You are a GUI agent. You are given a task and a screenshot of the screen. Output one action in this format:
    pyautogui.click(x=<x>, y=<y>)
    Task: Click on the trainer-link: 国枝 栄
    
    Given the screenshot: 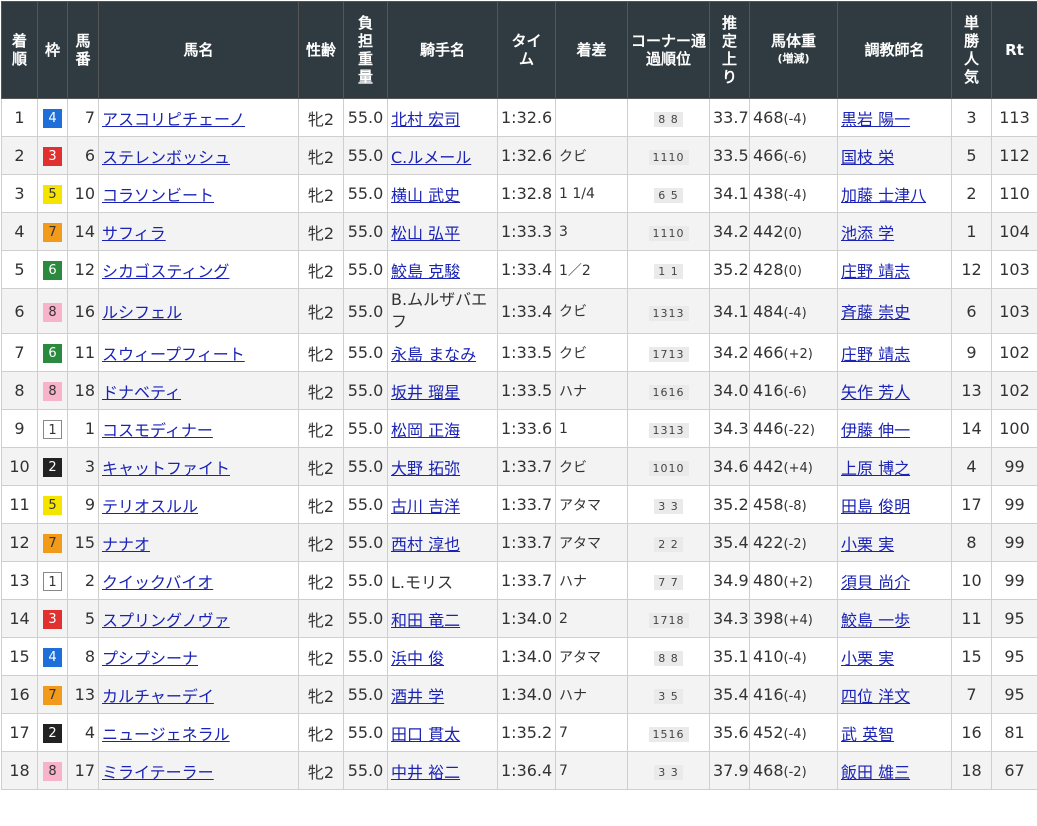 What is the action you would take?
    pyautogui.click(x=867, y=157)
    